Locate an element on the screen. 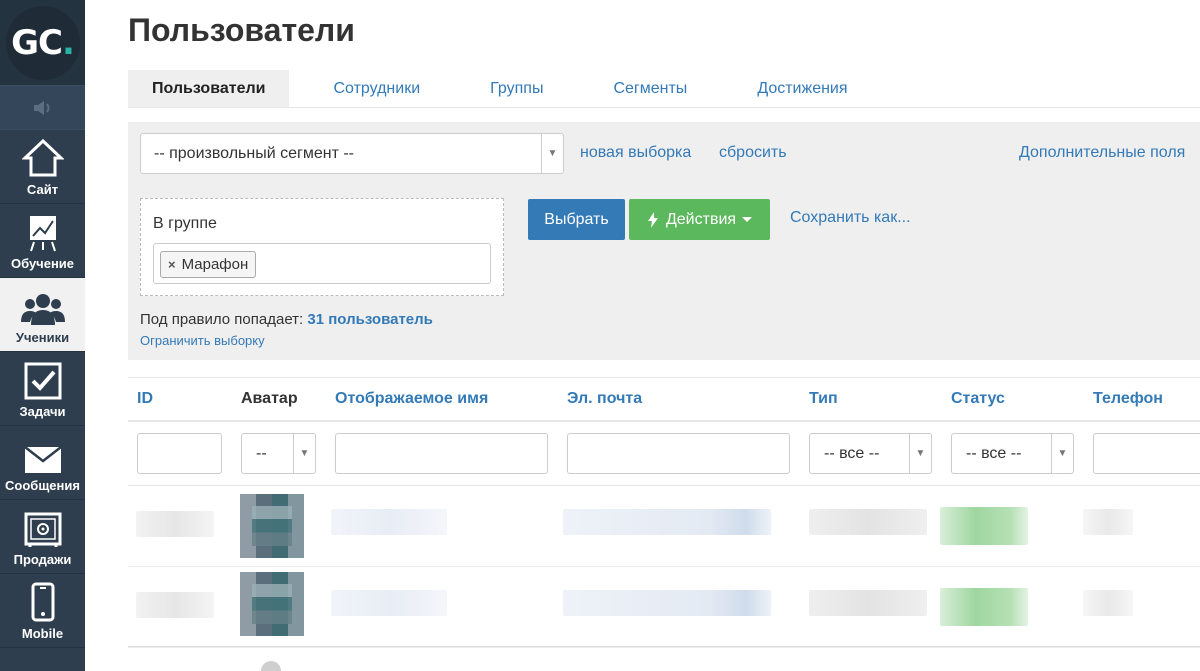 The image size is (1200, 671). remove-chip-icon: × is located at coordinates (172, 264).